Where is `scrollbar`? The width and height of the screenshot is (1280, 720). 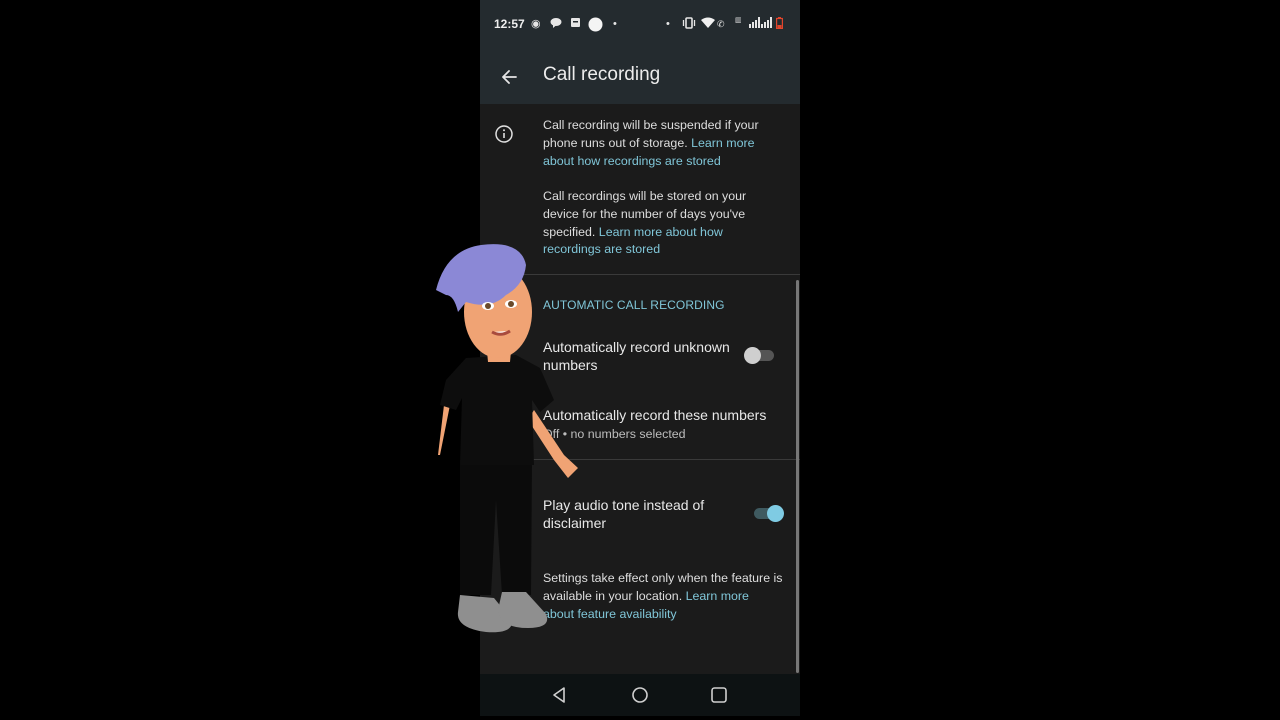 scrollbar is located at coordinates (797, 476).